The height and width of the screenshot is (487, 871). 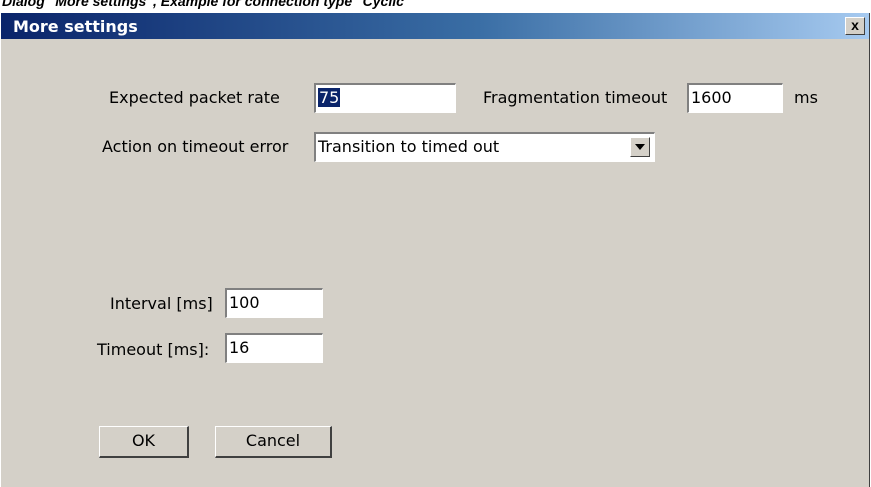 I want to click on fragmentation-unit-label: ms, so click(x=806, y=97).